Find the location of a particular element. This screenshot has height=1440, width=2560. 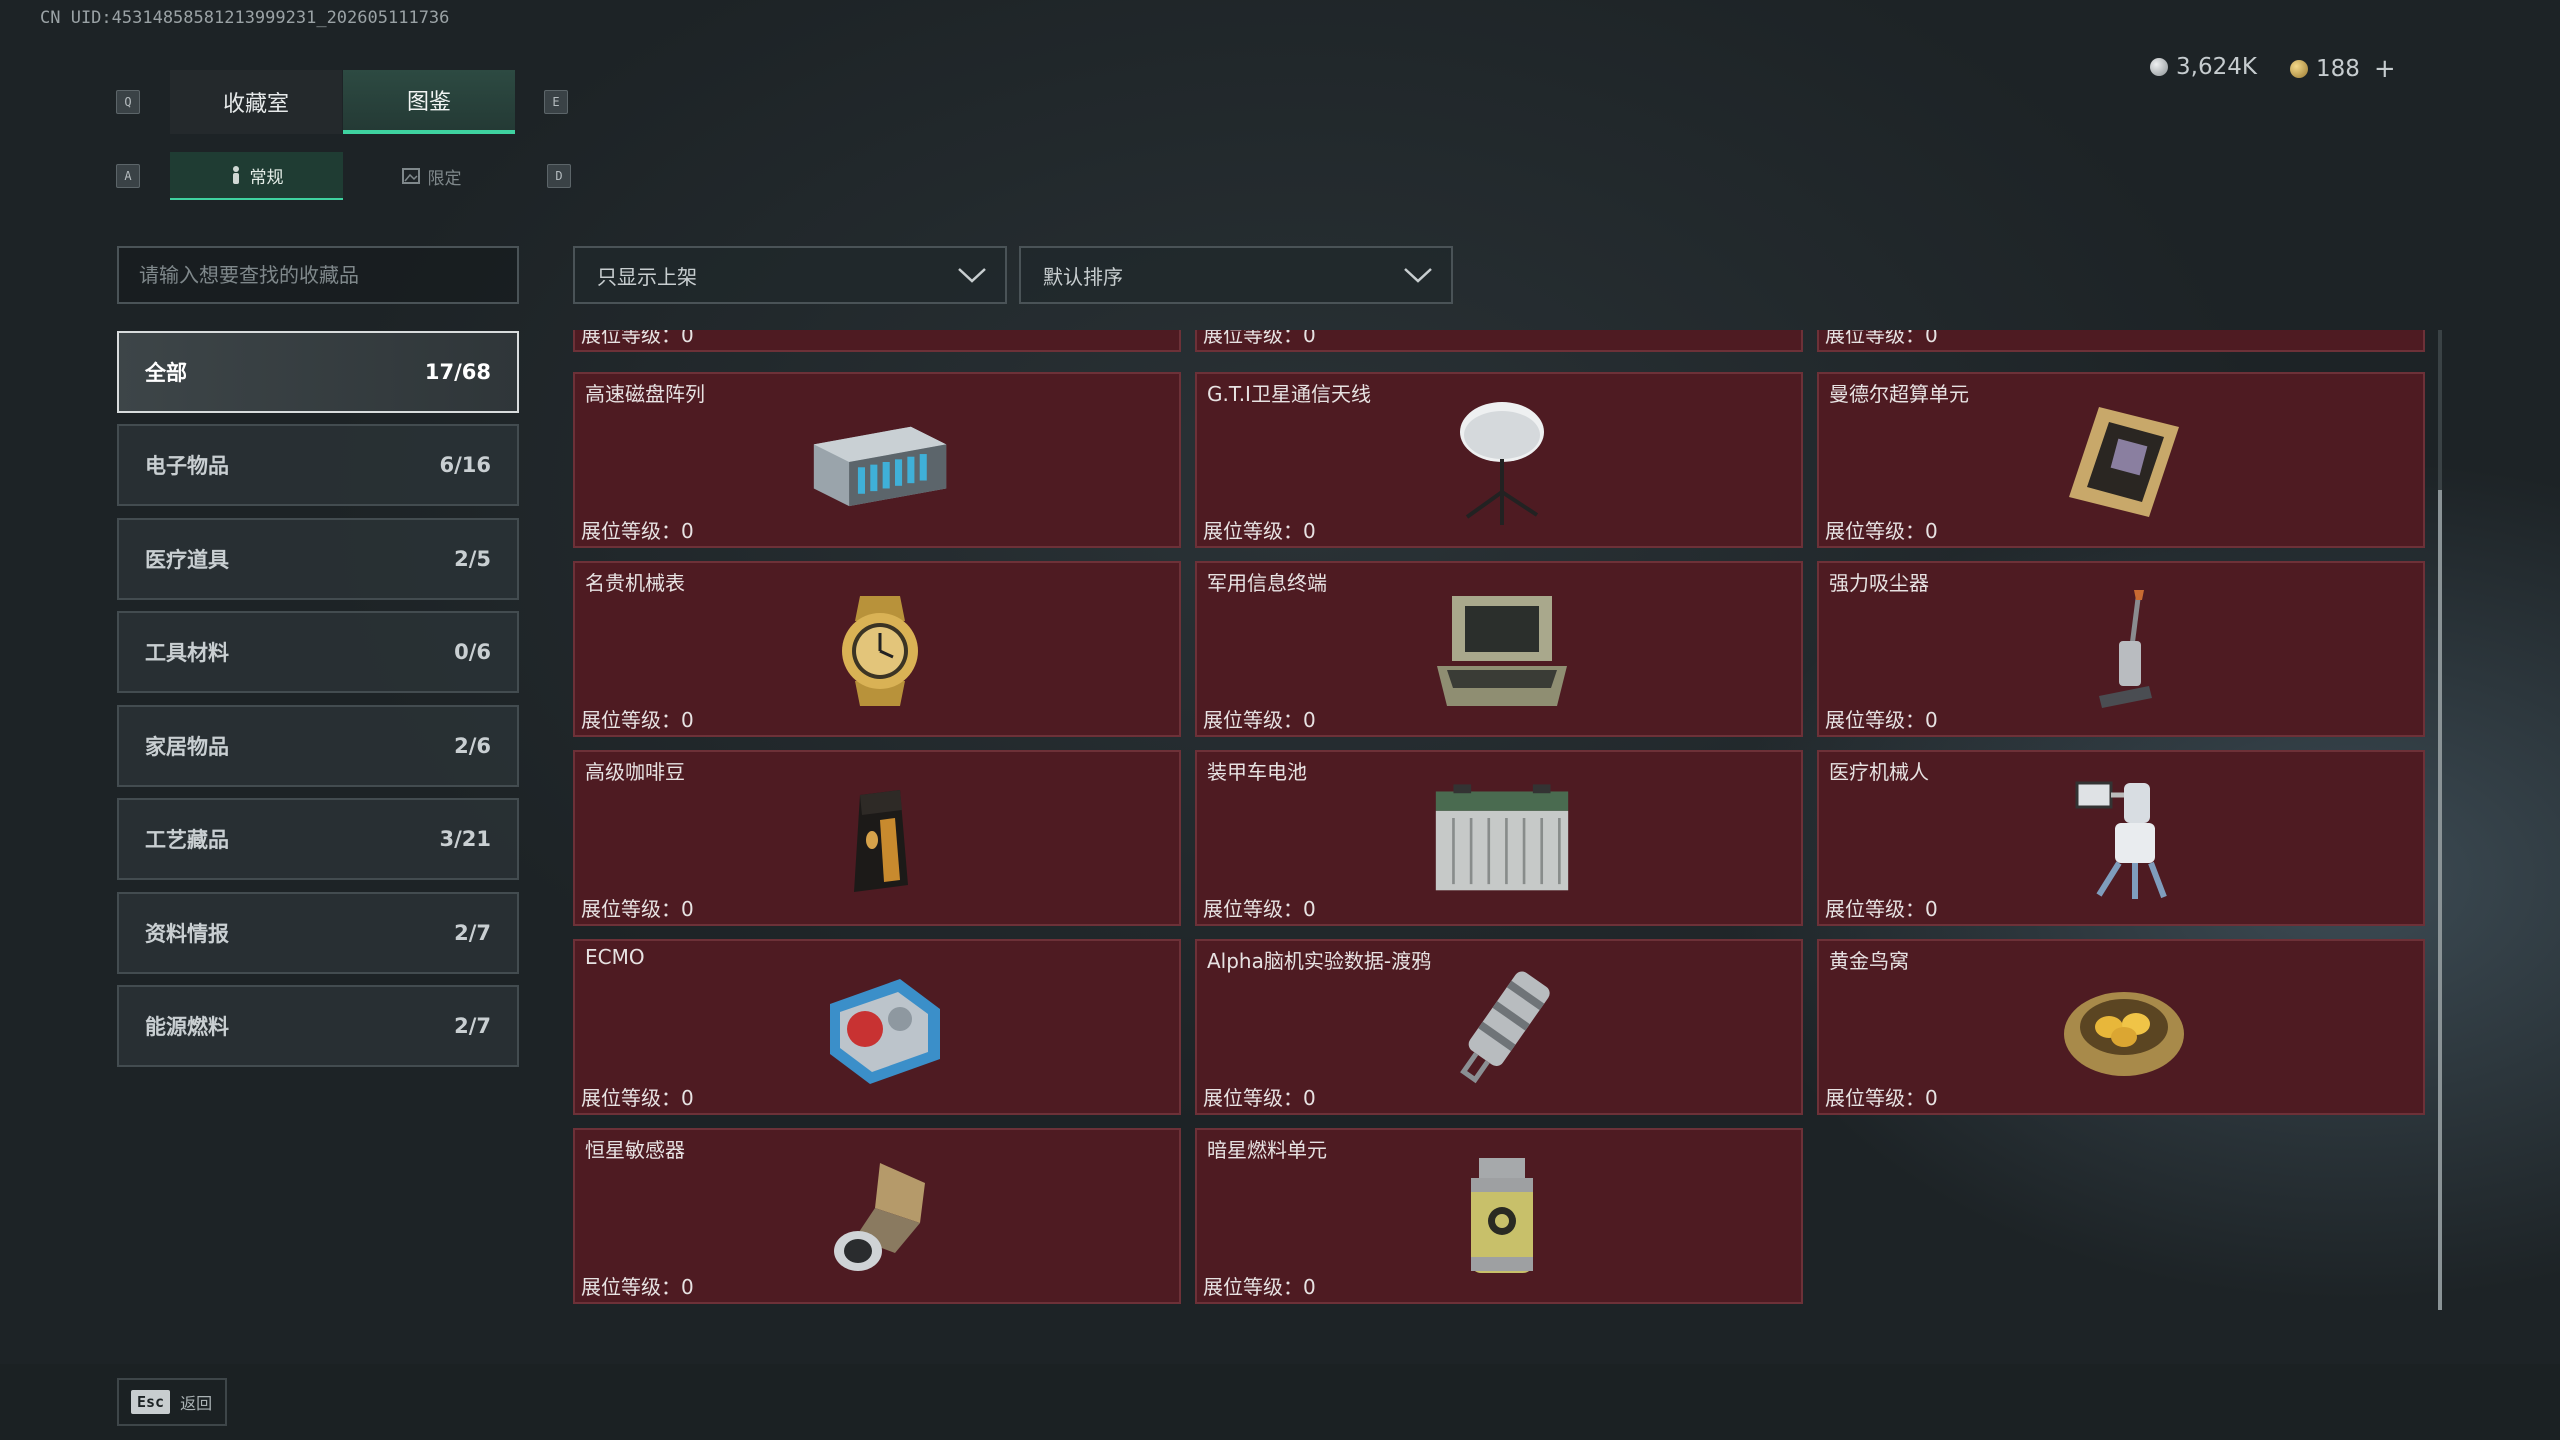

subtab-label: 常规 is located at coordinates (266, 177).